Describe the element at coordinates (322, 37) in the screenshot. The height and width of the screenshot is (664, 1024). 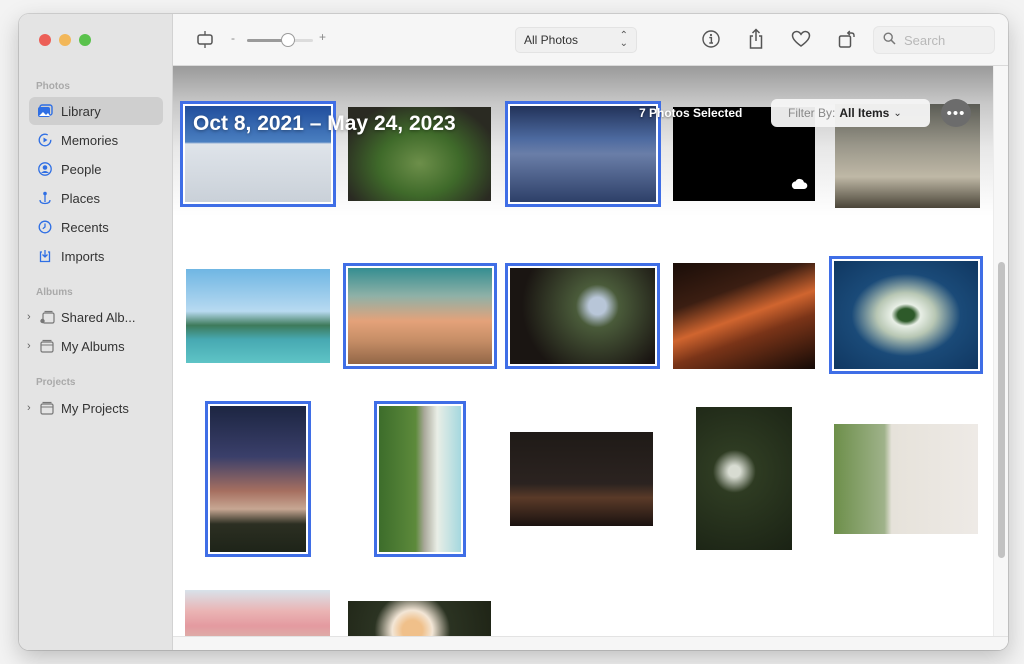
I see `zoom-in-button: +` at that location.